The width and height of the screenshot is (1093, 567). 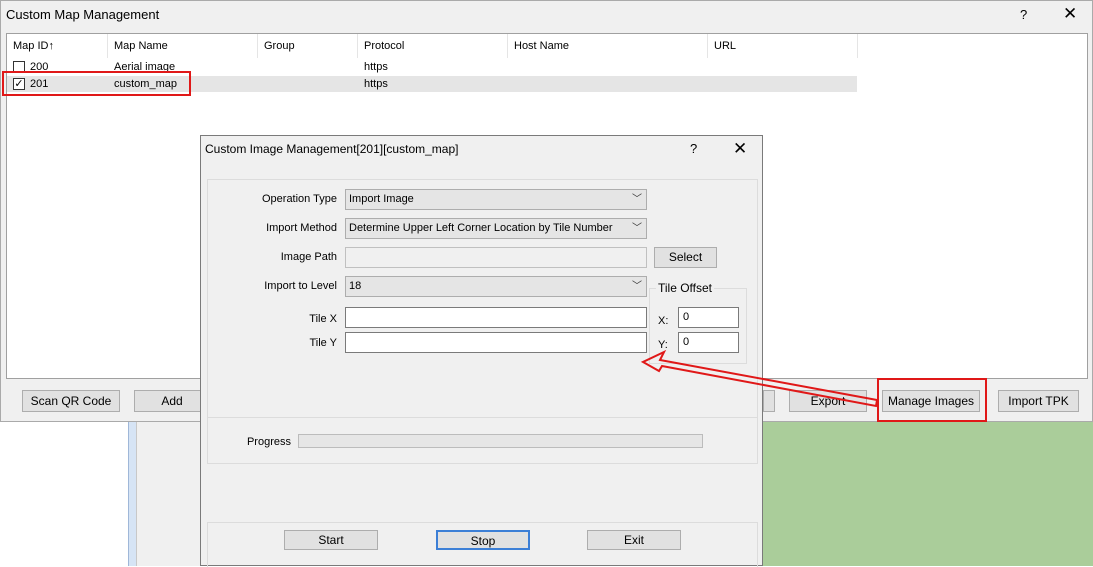 What do you see at coordinates (759, 378) in the screenshot?
I see `annotation-arrow` at bounding box center [759, 378].